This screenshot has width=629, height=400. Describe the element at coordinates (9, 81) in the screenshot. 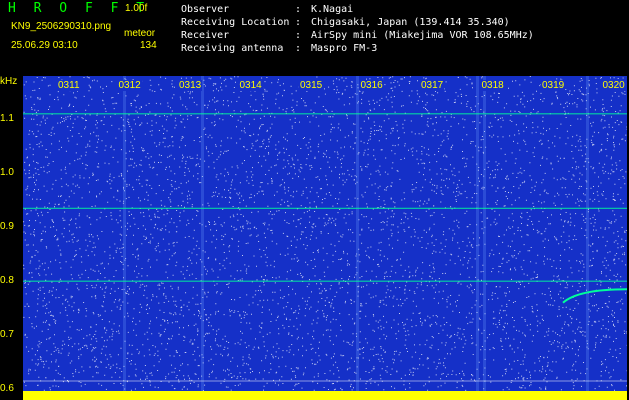

I see `y-unit-label: kHz` at that location.